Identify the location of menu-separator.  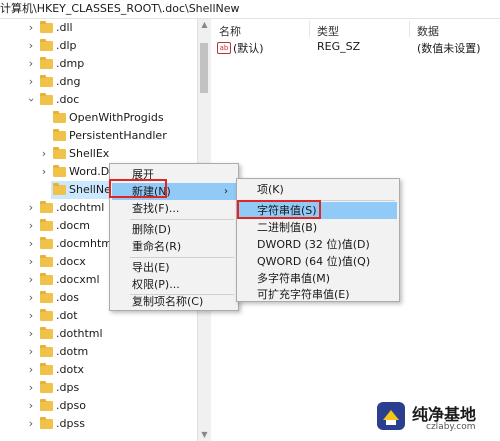
(182, 219).